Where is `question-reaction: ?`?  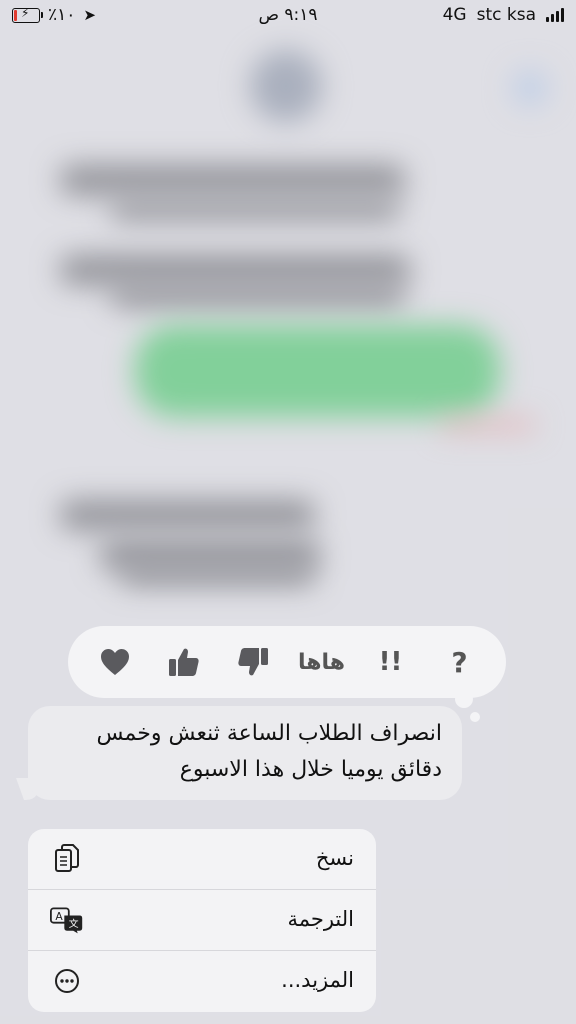
question-reaction: ? is located at coordinates (460, 662).